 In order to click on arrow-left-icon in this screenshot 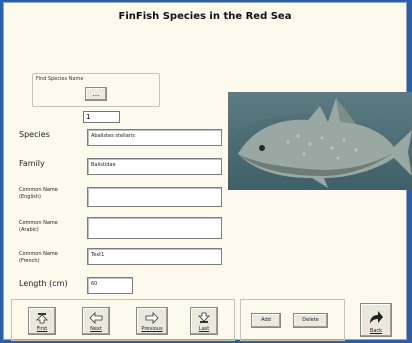, I will do `click(96, 318)`.